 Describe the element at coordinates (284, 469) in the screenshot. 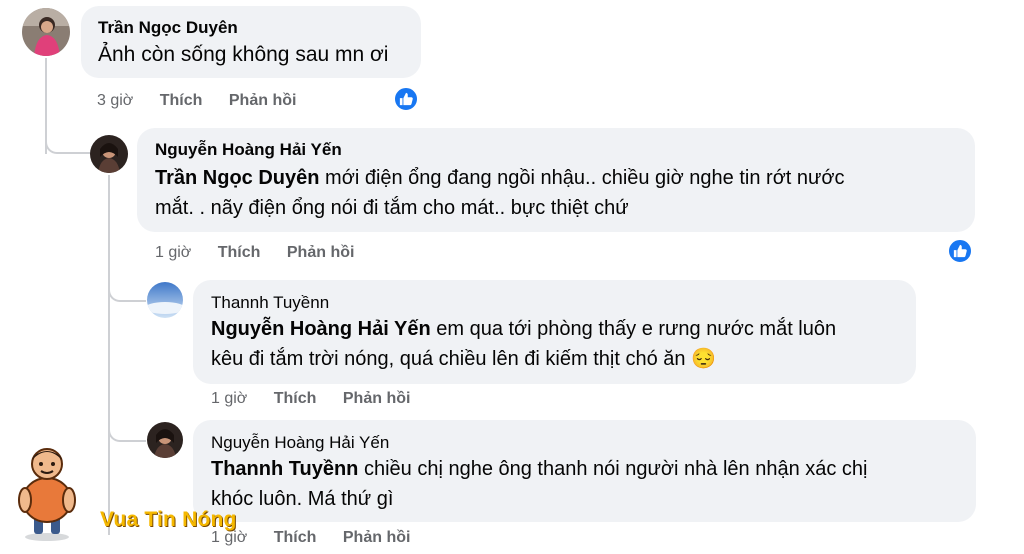

I see `mention-tag-4: Thannh Tuyềnn` at that location.